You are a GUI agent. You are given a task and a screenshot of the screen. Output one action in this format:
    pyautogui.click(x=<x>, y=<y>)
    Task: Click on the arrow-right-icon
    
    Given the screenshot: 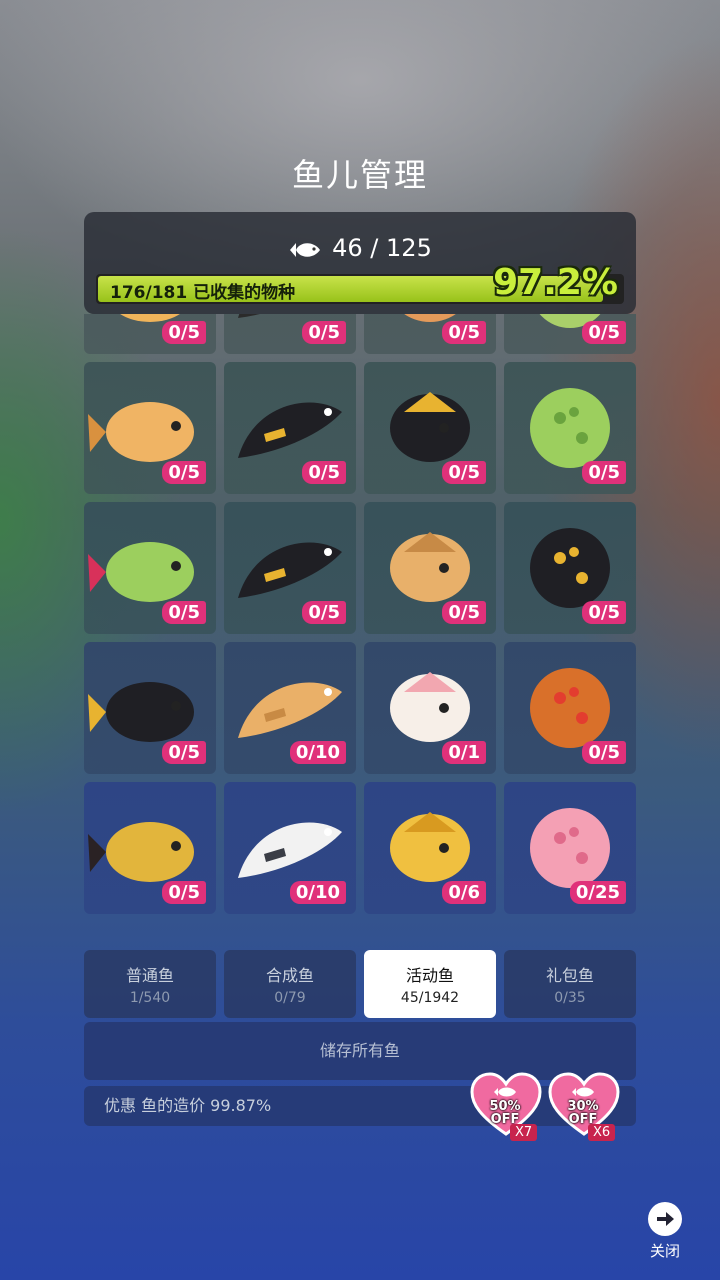 What is the action you would take?
    pyautogui.click(x=665, y=1219)
    